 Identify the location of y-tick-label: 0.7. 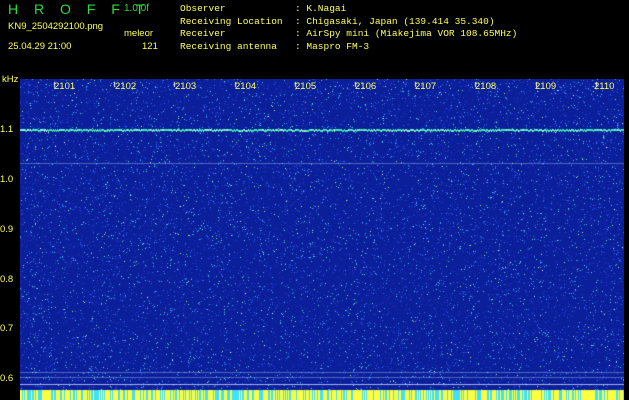
(7, 328).